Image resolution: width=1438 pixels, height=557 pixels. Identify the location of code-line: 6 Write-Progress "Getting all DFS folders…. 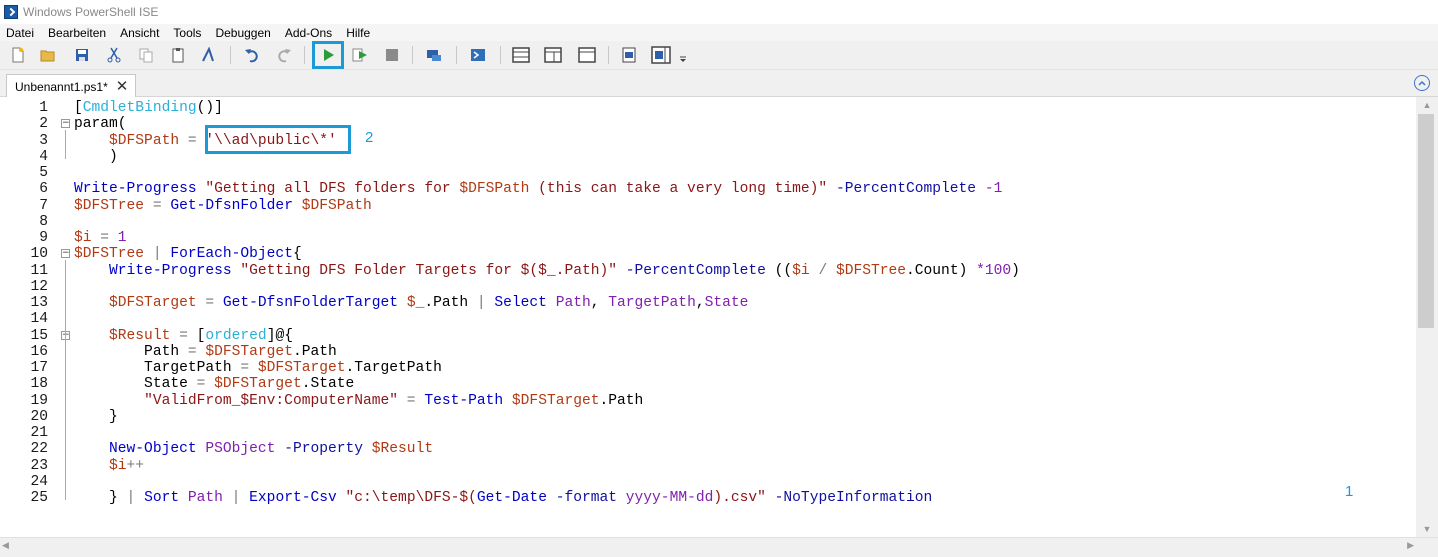
(708, 189).